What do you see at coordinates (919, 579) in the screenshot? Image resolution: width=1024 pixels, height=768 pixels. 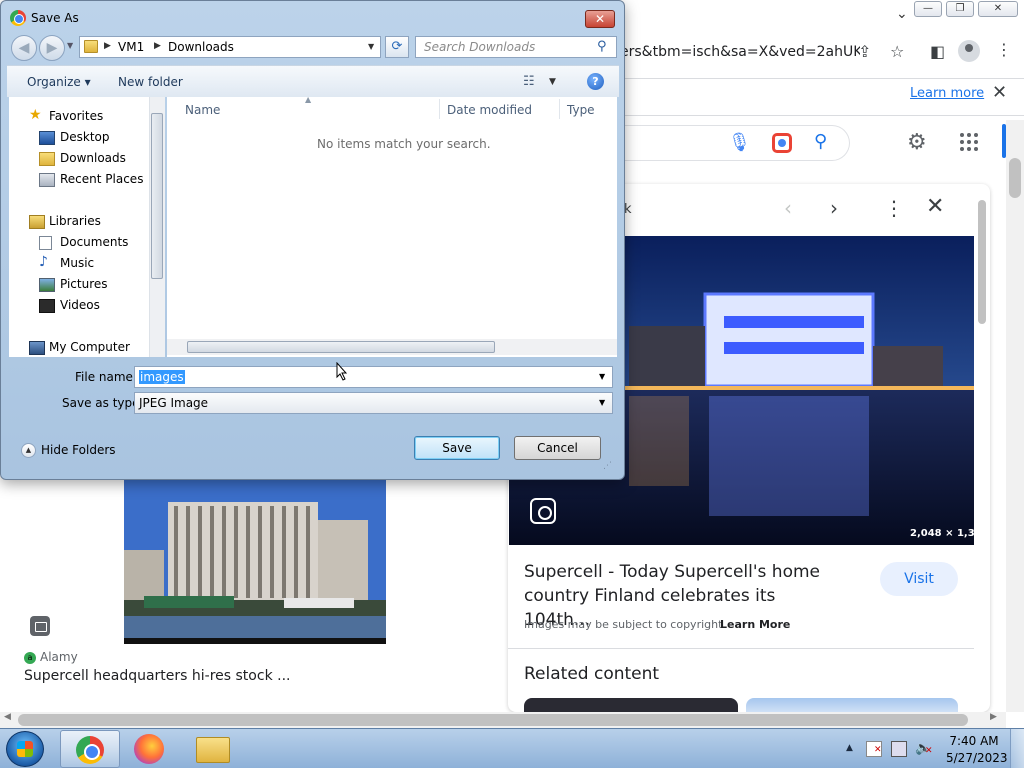 I see `visit-button: Visit` at bounding box center [919, 579].